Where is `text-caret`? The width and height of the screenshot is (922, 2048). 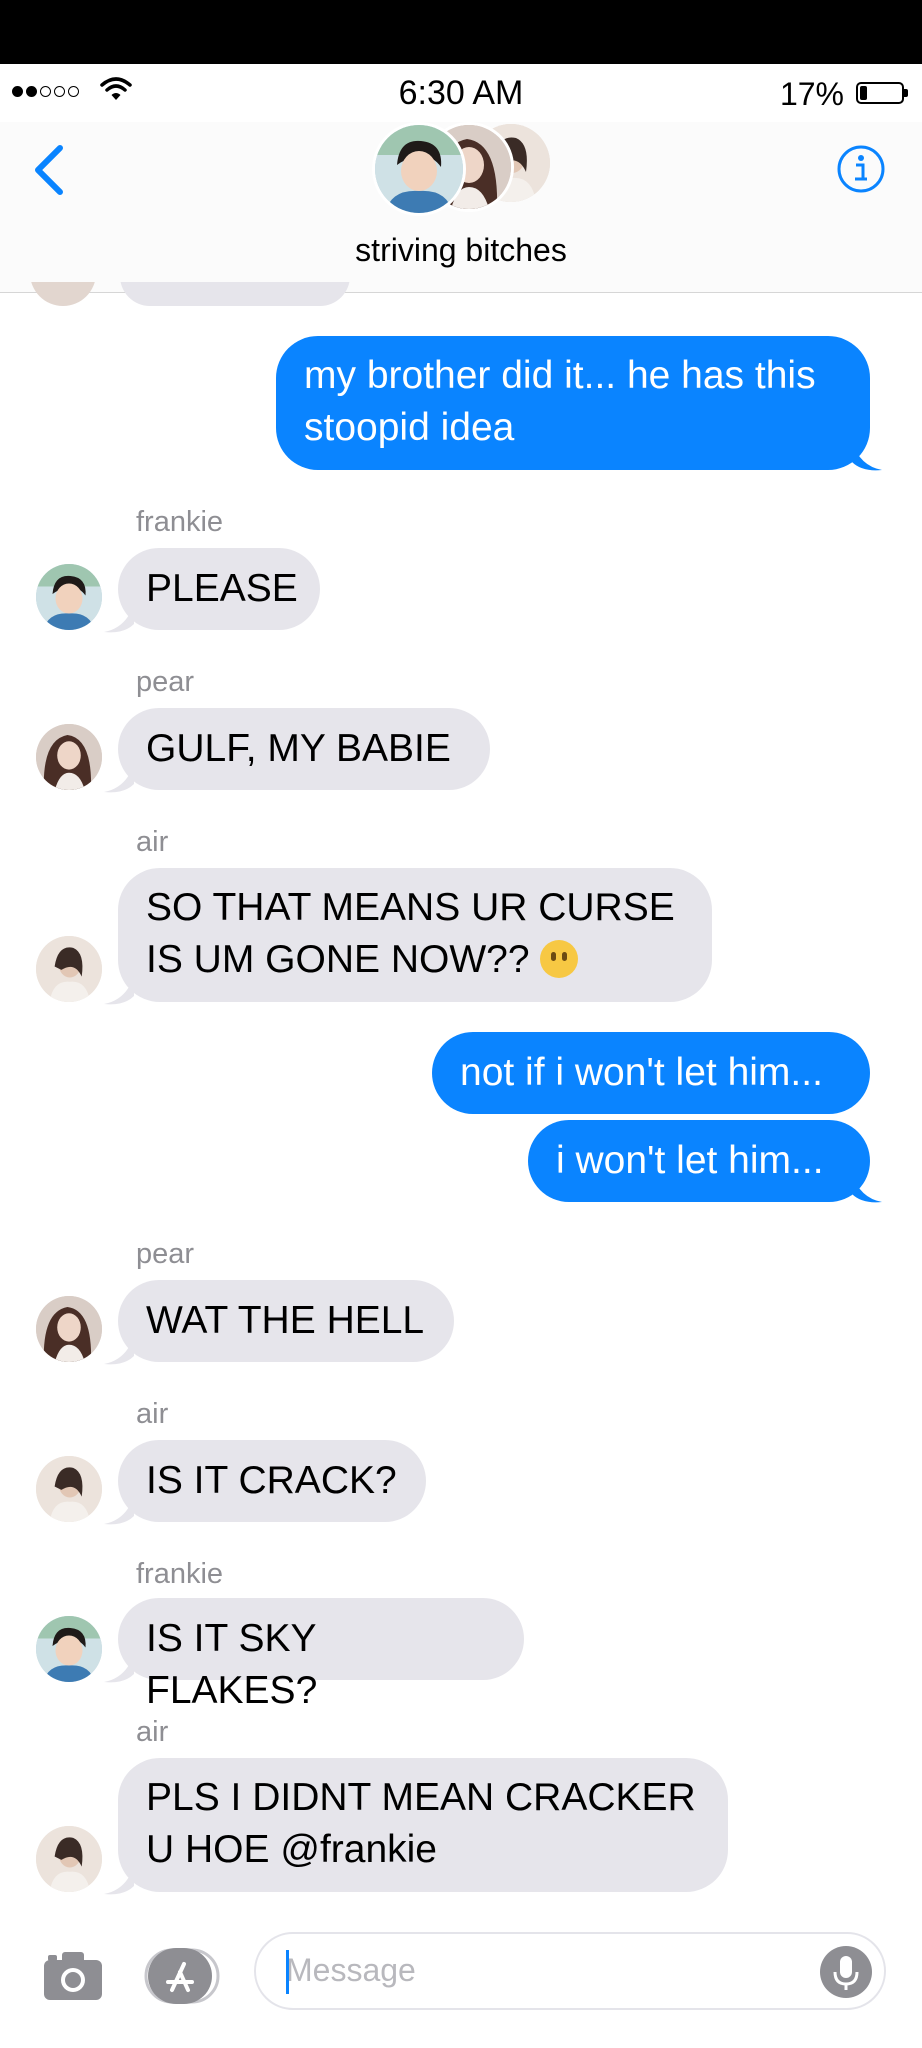 text-caret is located at coordinates (287, 1972).